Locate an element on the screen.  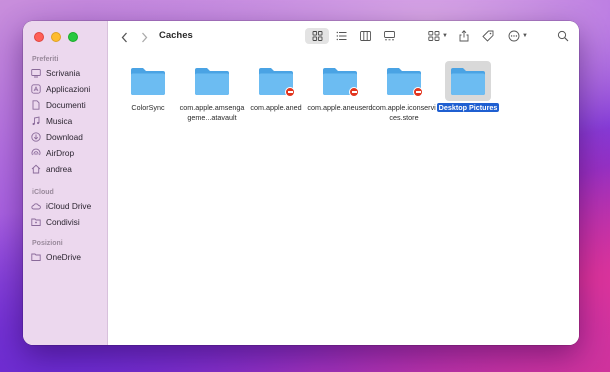
sidebar-item-applicazioni: Applicazioni is located at coordinates (60, 89).